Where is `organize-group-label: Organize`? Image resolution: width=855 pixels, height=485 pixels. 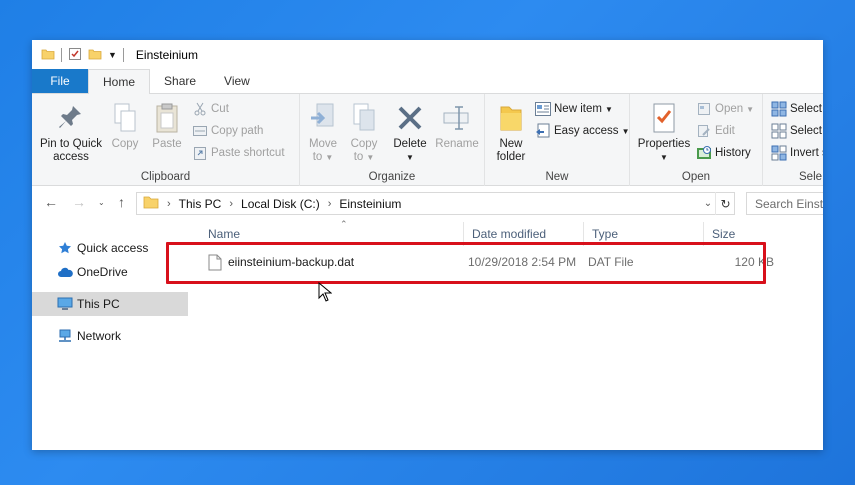
organize-group-label: Organize is located at coordinates (392, 177).